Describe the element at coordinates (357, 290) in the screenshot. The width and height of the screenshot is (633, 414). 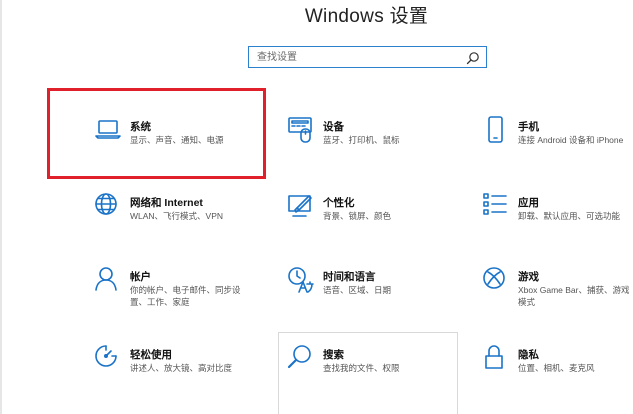
I see `tile-time-language-desc: 语音、区域、日期` at that location.